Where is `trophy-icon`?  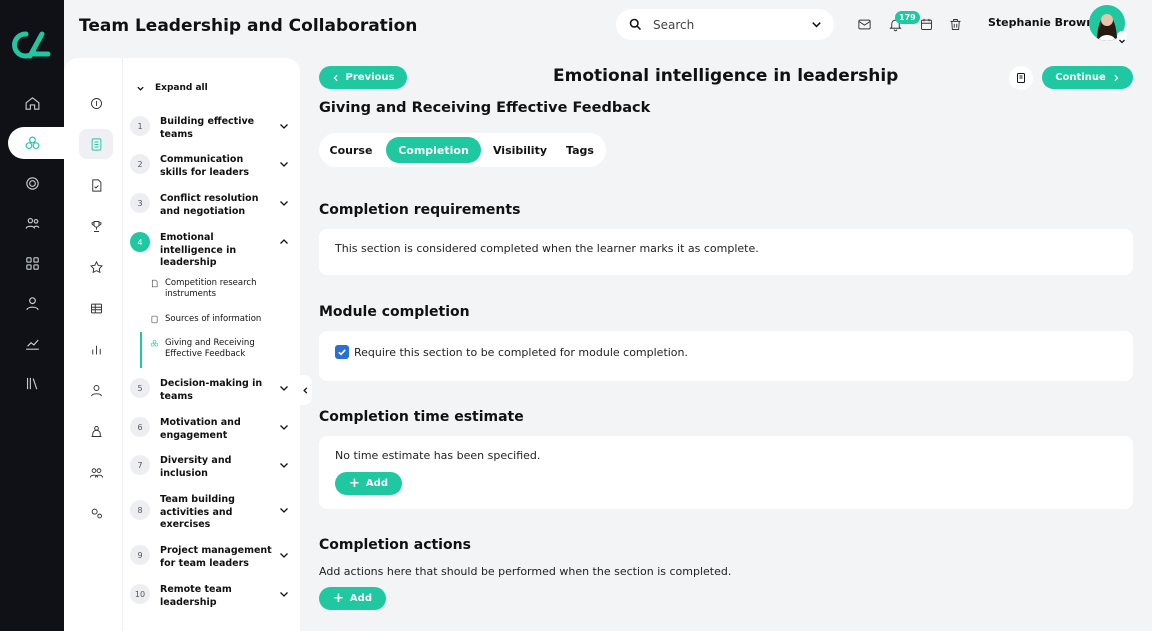 trophy-icon is located at coordinates (96, 226).